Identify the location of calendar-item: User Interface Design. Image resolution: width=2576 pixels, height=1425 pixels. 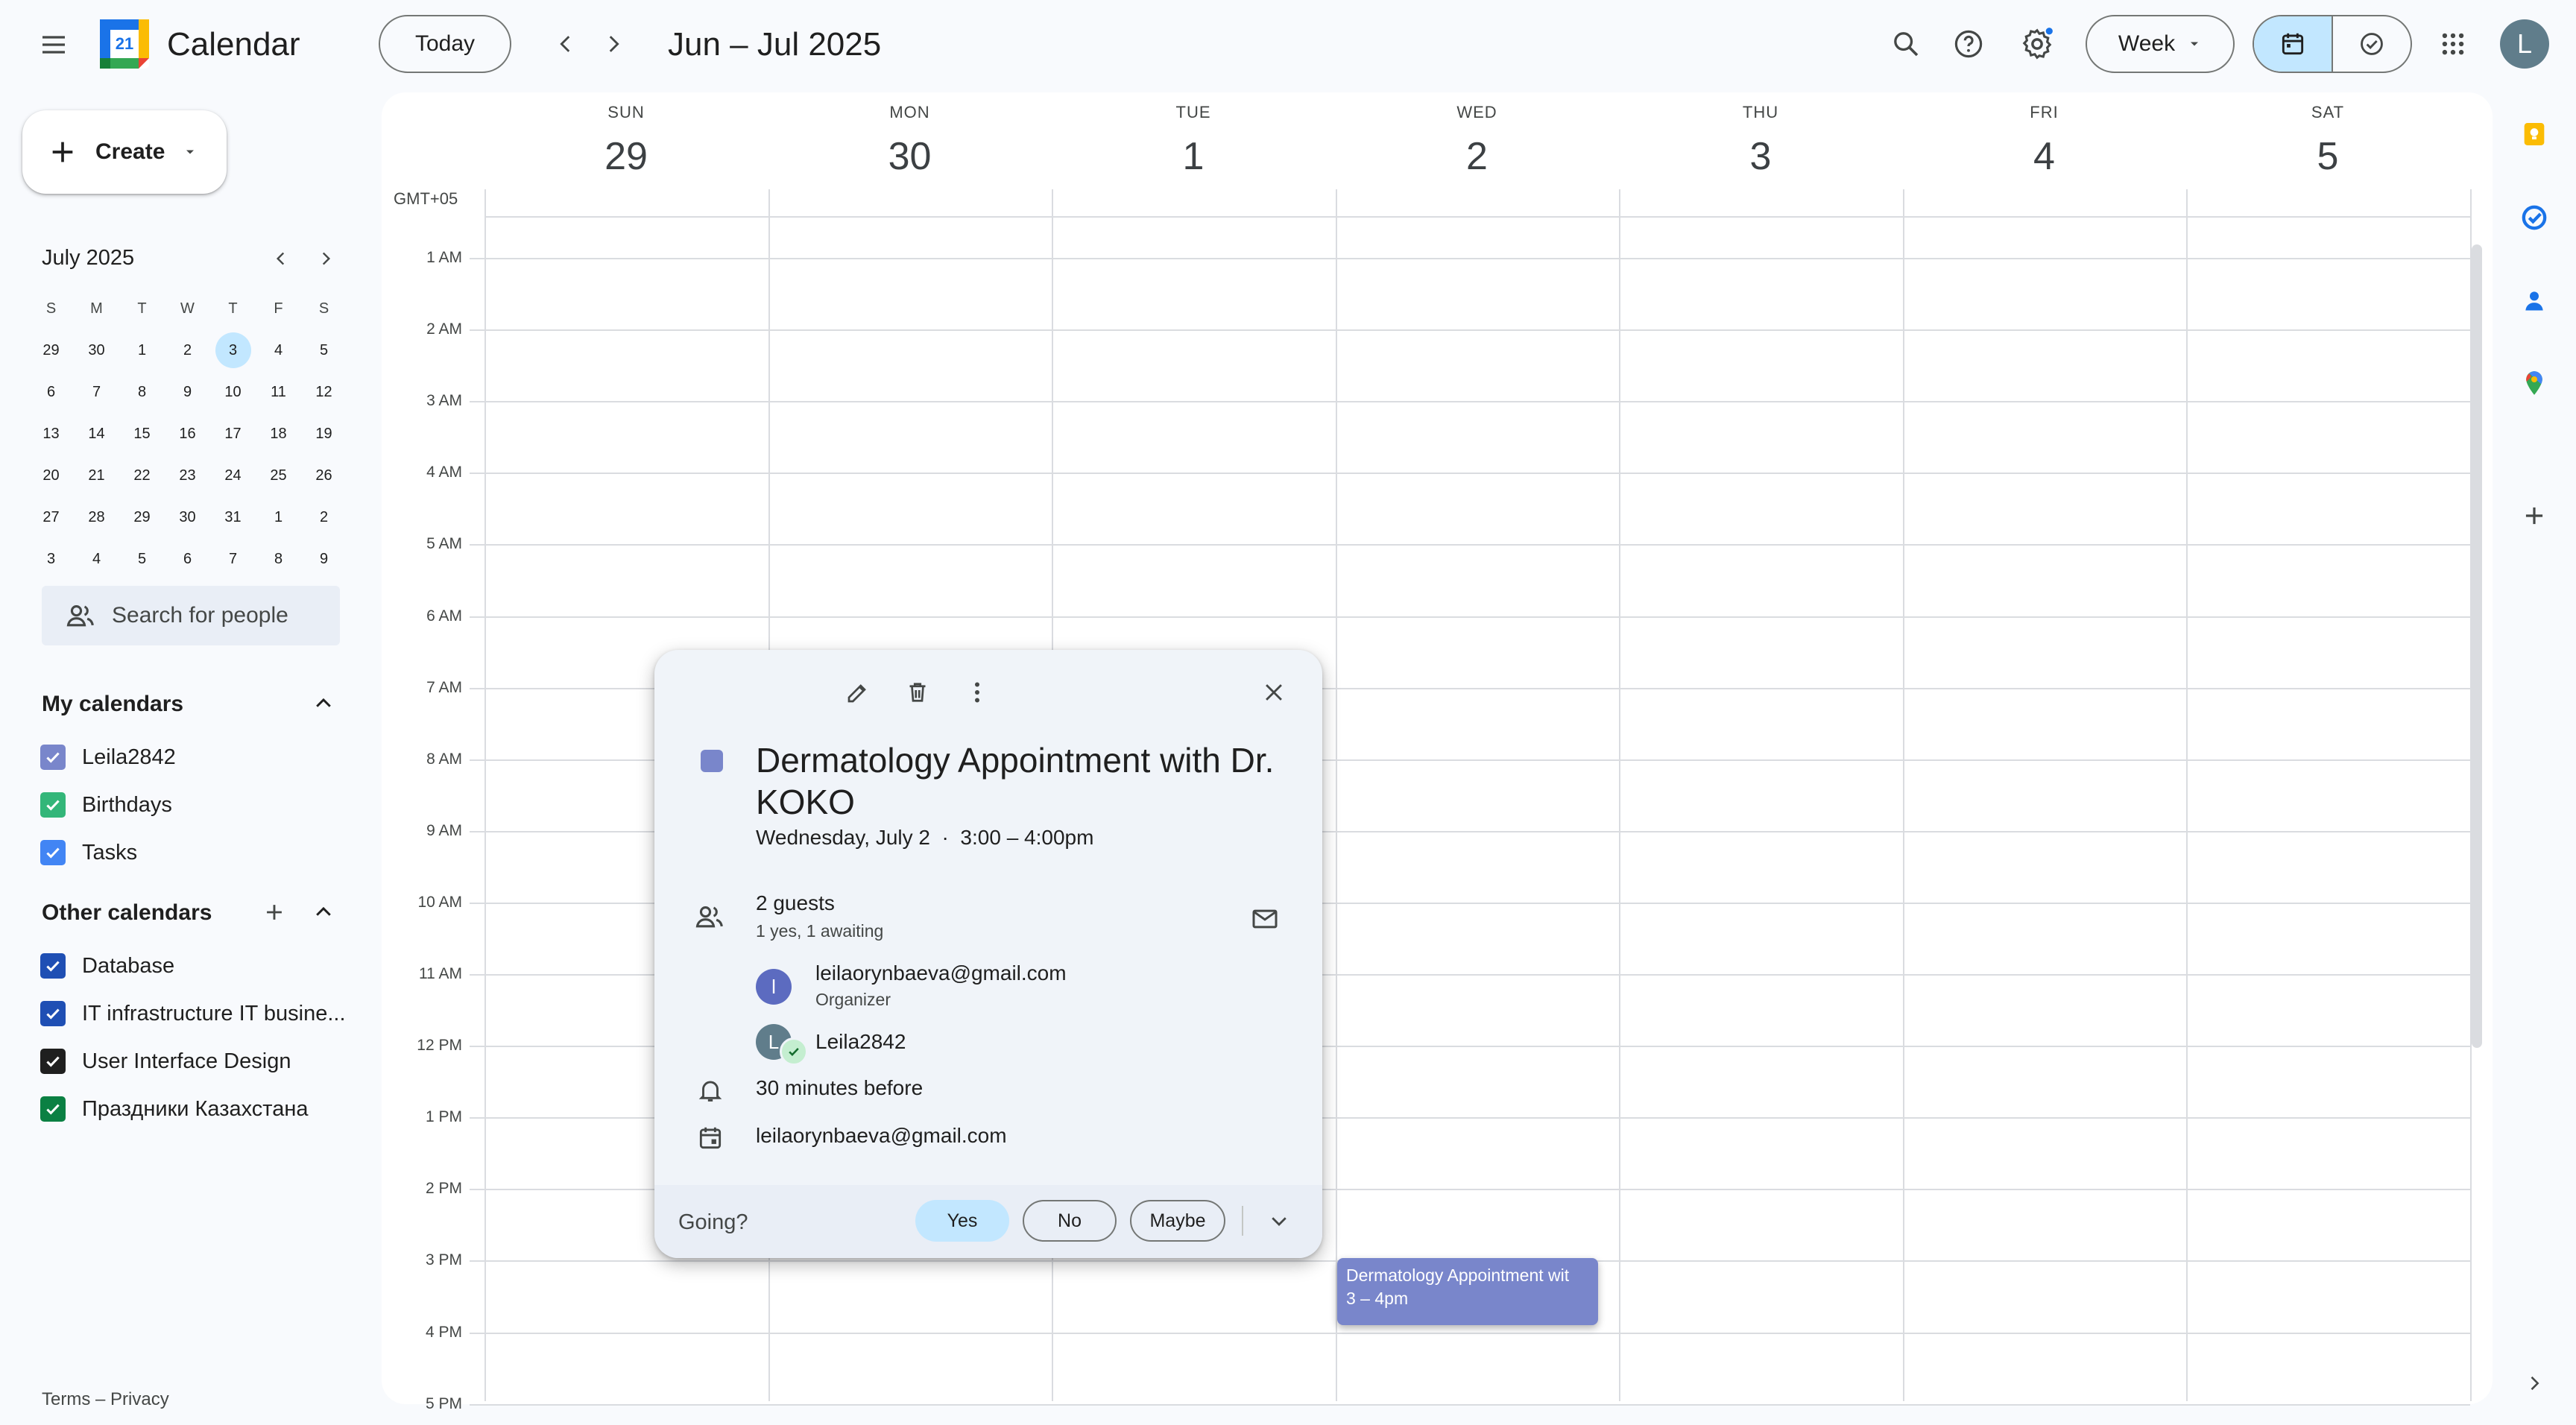
(165, 1061).